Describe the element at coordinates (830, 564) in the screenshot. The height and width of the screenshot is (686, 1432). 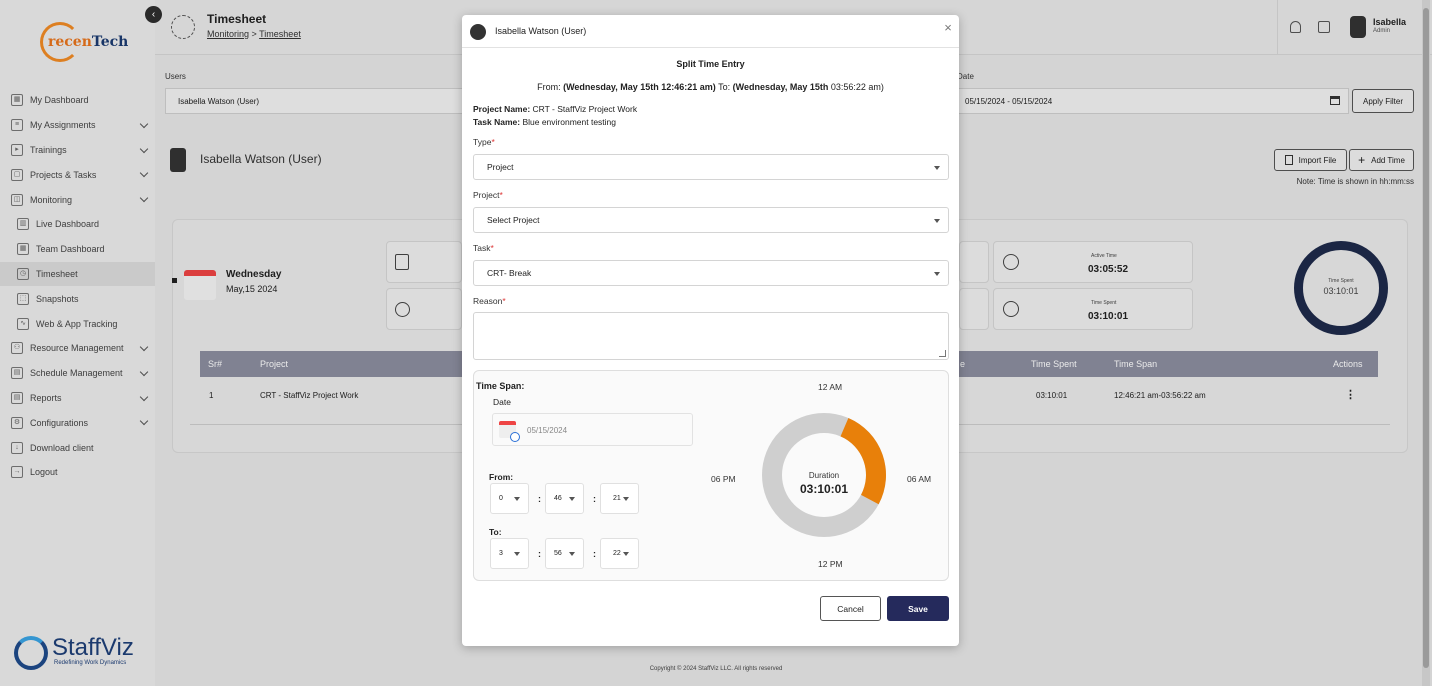
I see `clock-label-12pm: 12 PM` at that location.